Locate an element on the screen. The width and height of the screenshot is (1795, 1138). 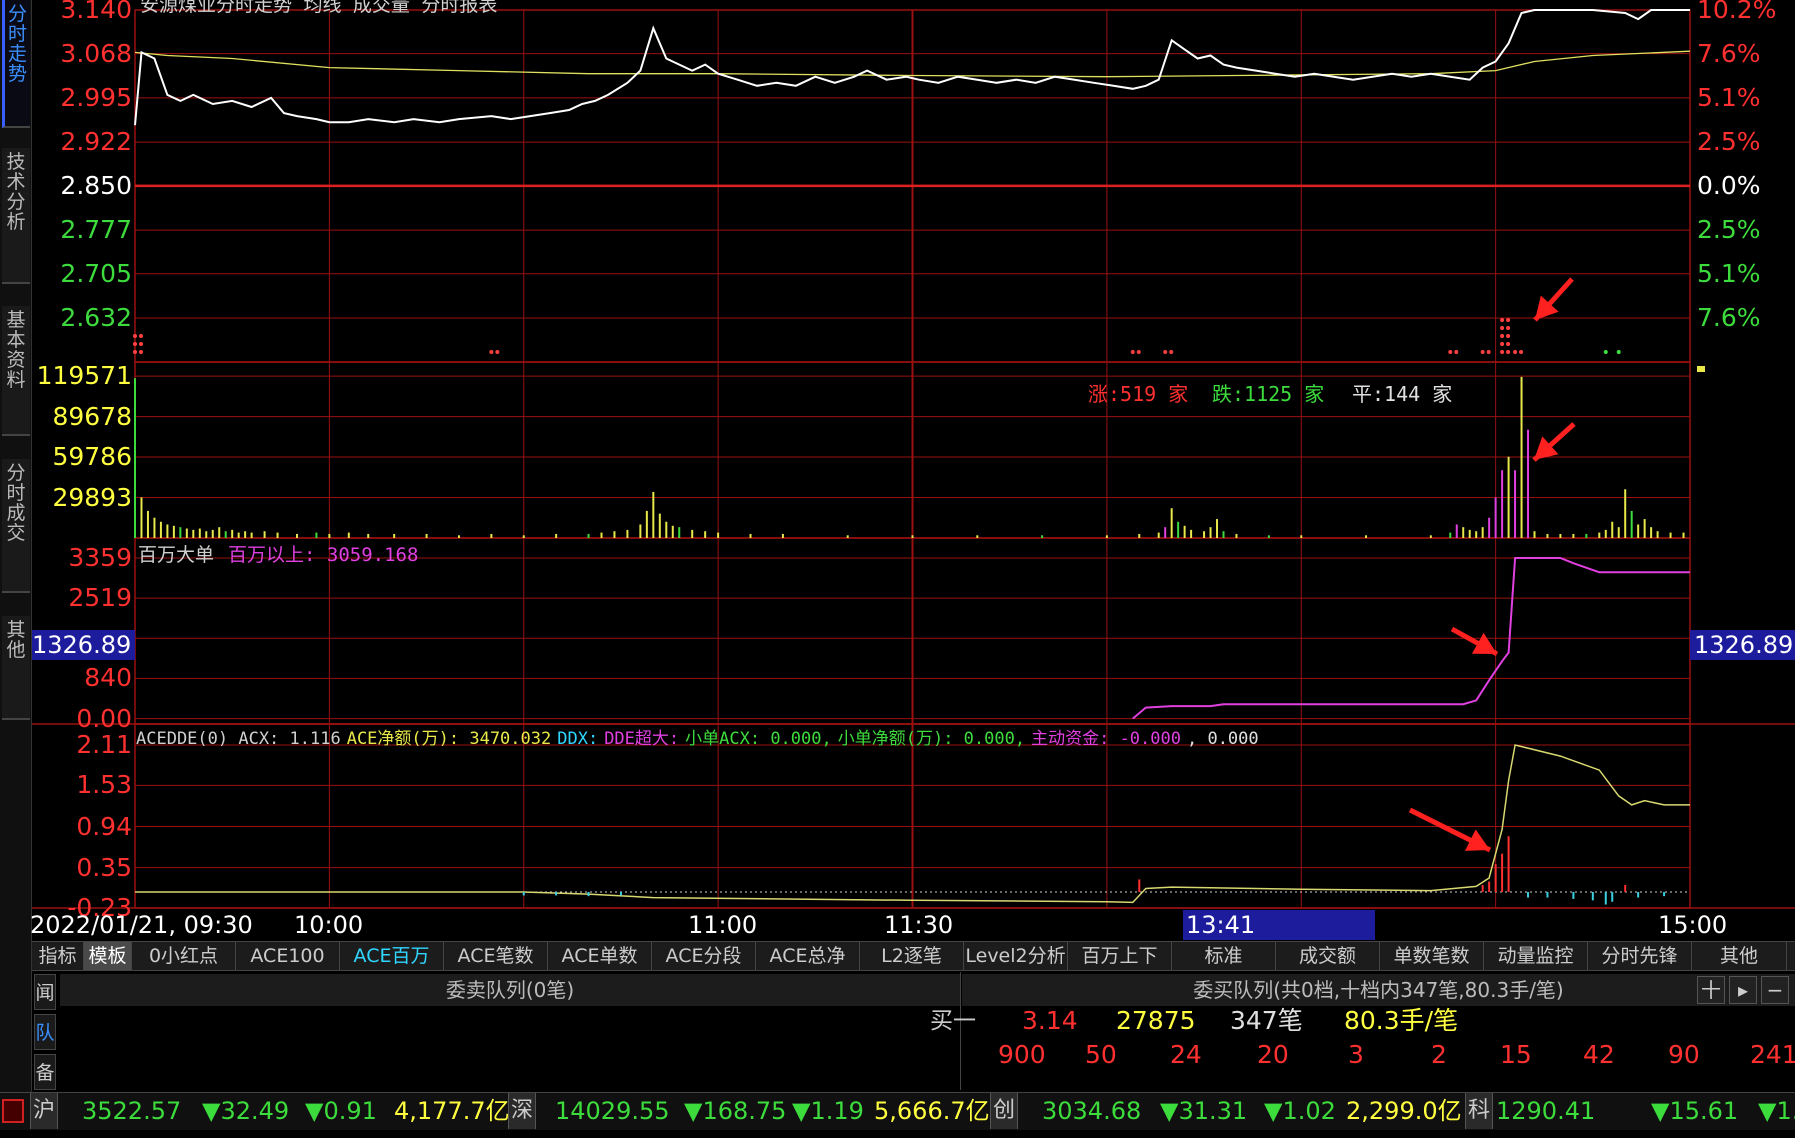
percent-axis-label: 10.2% is located at coordinates (1737, 12).